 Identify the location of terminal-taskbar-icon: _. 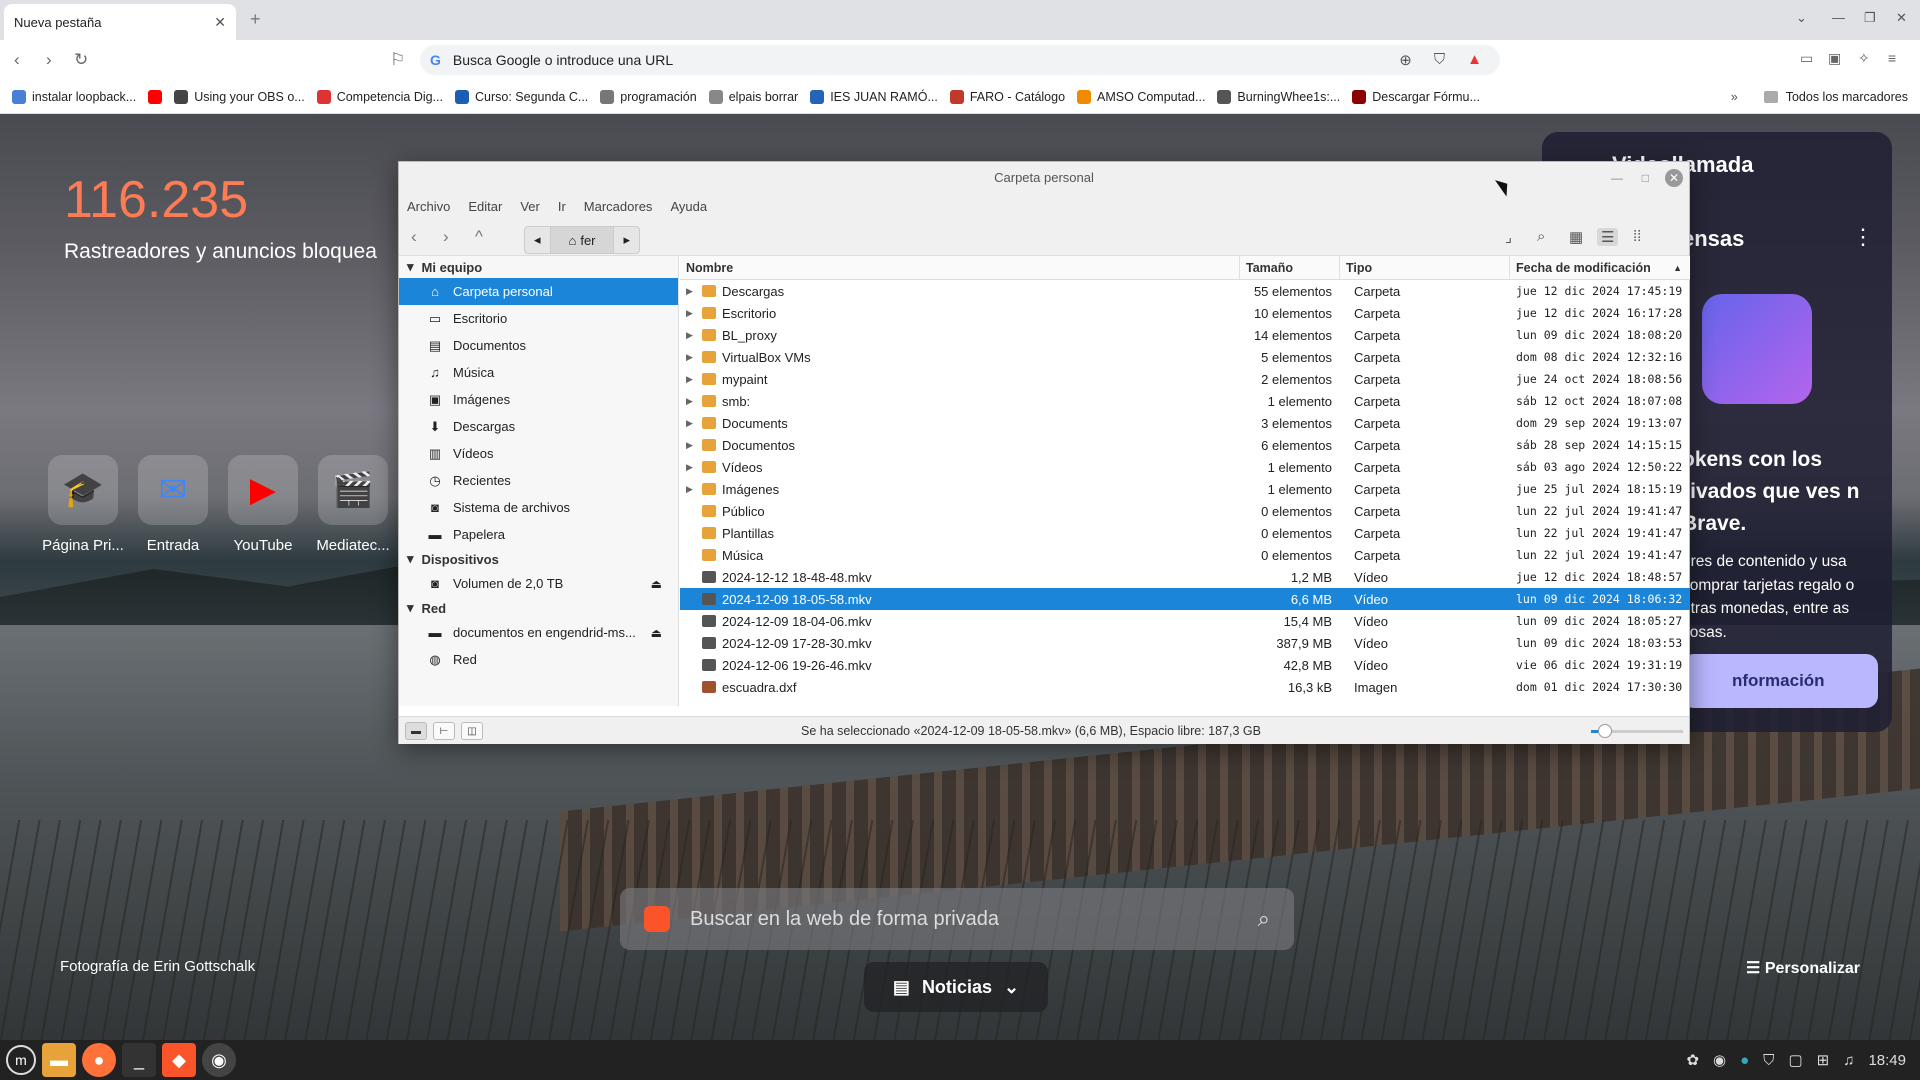
(139, 1060).